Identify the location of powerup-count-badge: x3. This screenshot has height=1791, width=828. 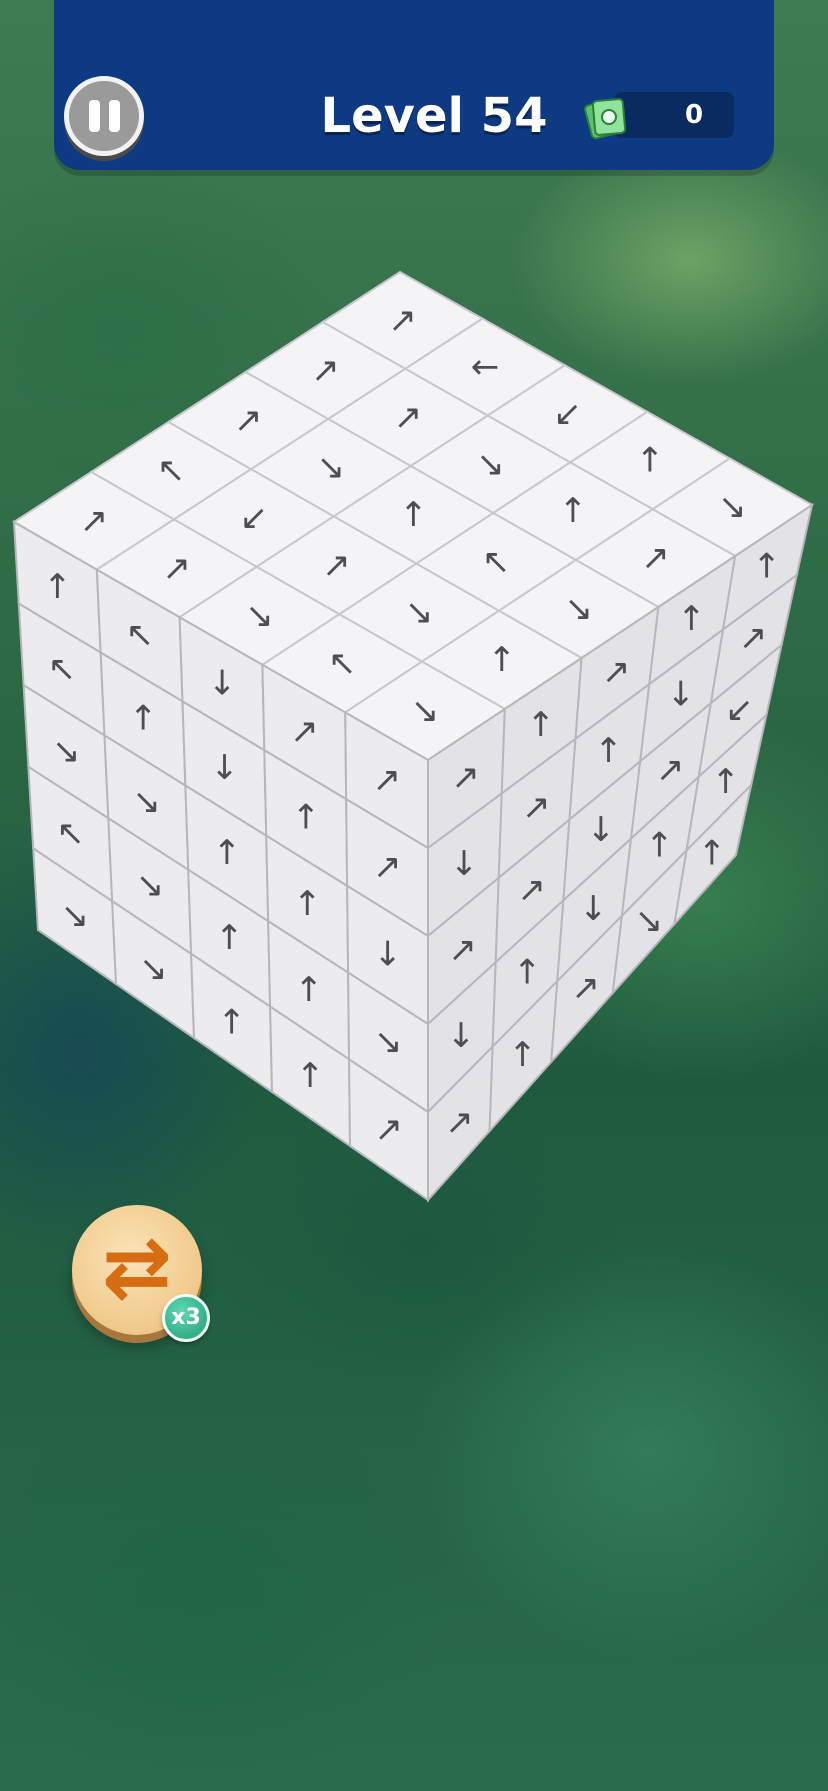
(186, 1318).